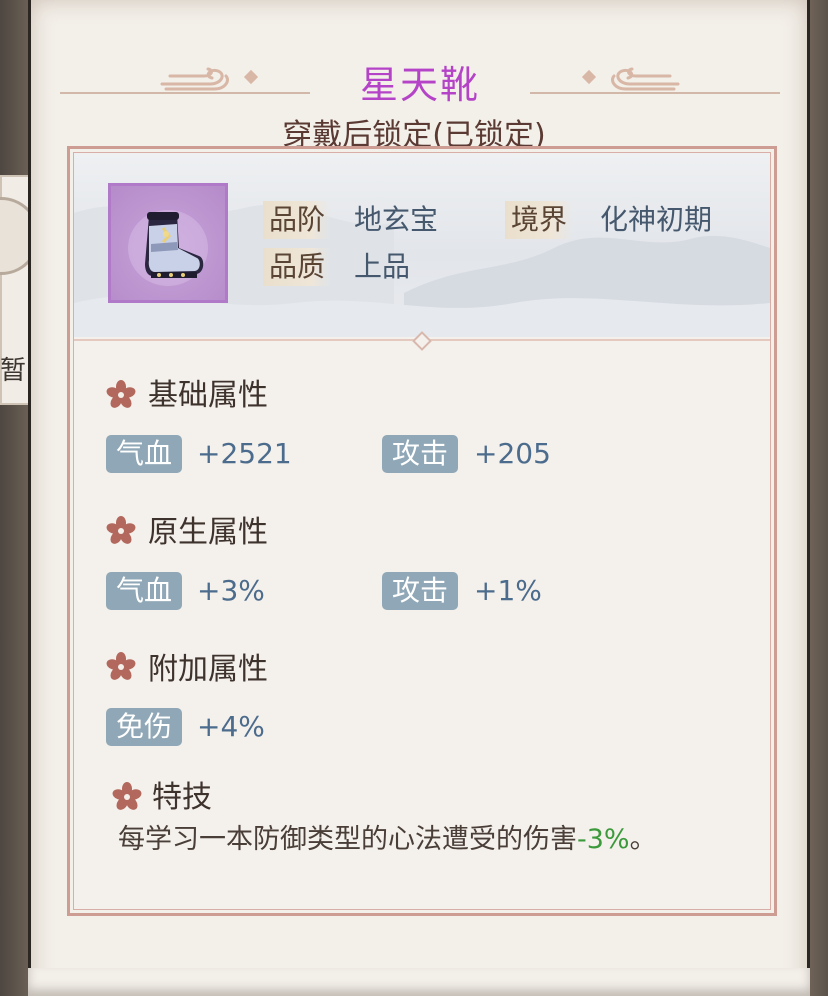 This screenshot has height=996, width=828. I want to click on quality-label: 品质, so click(297, 267).